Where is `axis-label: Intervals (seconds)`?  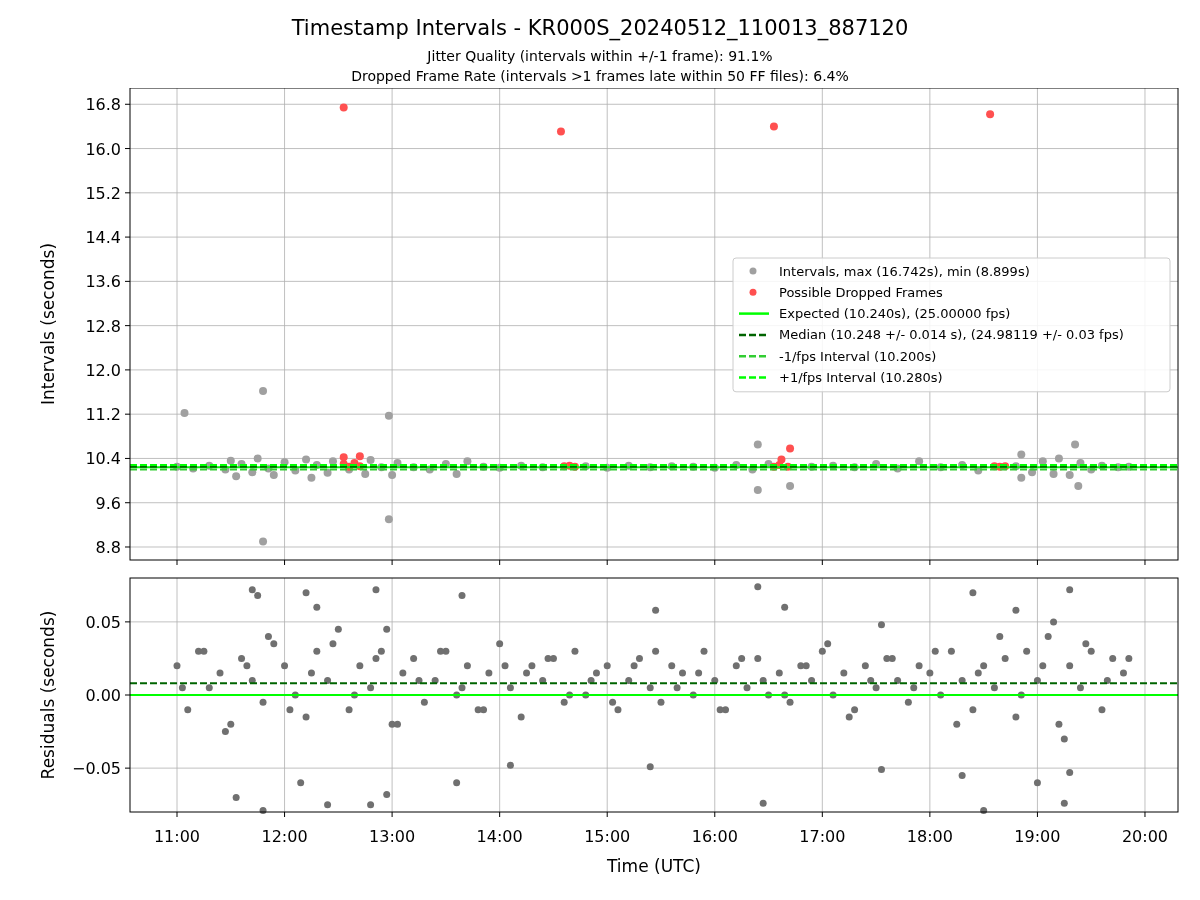
axis-label: Intervals (seconds) is located at coordinates (48, 324).